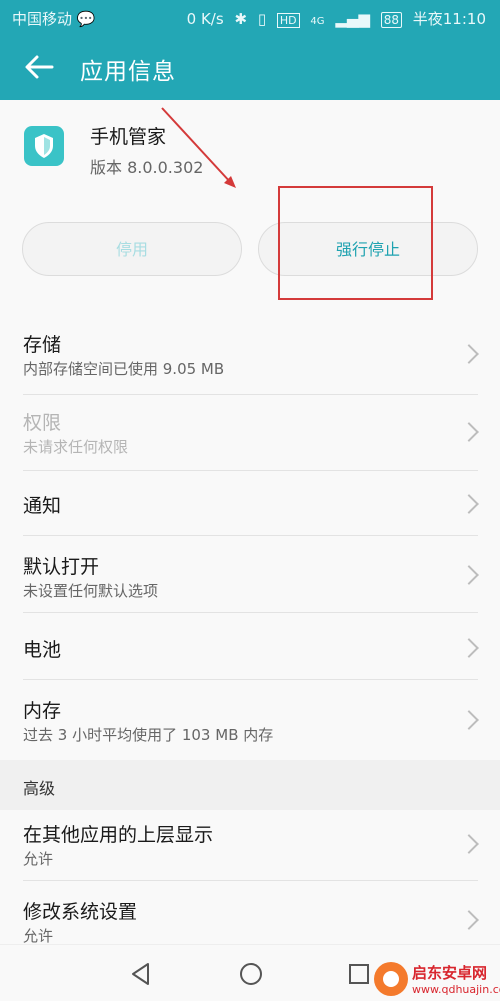 Image resolution: width=500 pixels, height=1001 pixels. What do you see at coordinates (250, 646) in the screenshot?
I see `settings-row-battery: 电池` at bounding box center [250, 646].